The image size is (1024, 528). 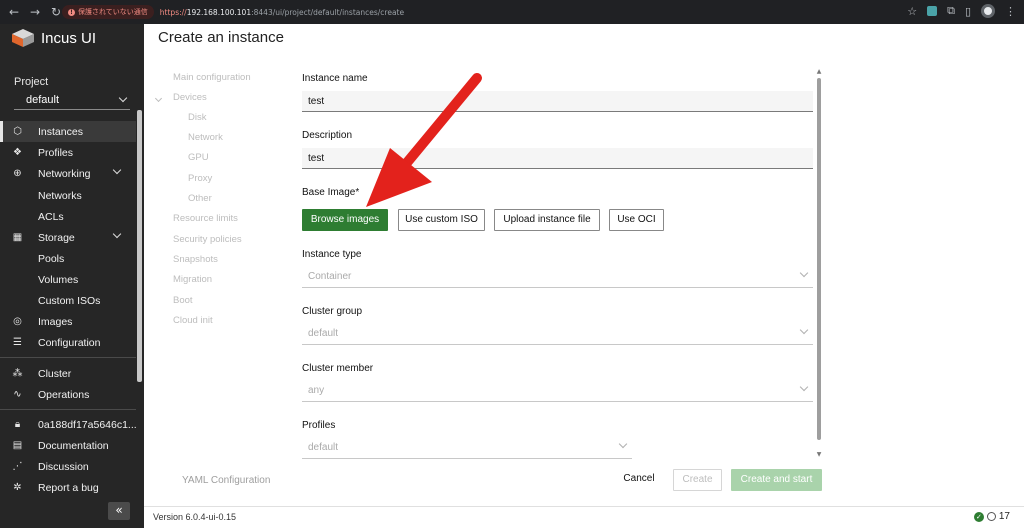 I want to click on sidebar-item-networks: Networks, so click(x=68, y=195).